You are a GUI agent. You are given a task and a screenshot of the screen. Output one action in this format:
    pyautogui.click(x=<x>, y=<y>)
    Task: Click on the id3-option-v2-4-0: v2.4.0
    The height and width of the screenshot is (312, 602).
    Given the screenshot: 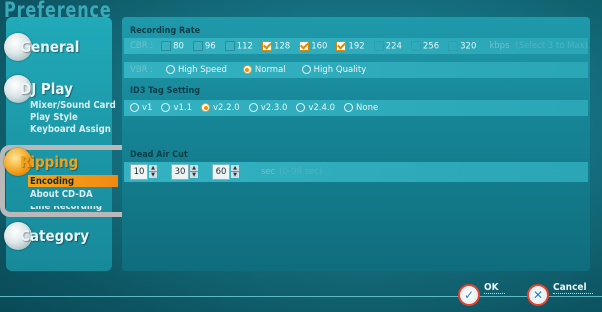 What is the action you would take?
    pyautogui.click(x=315, y=108)
    